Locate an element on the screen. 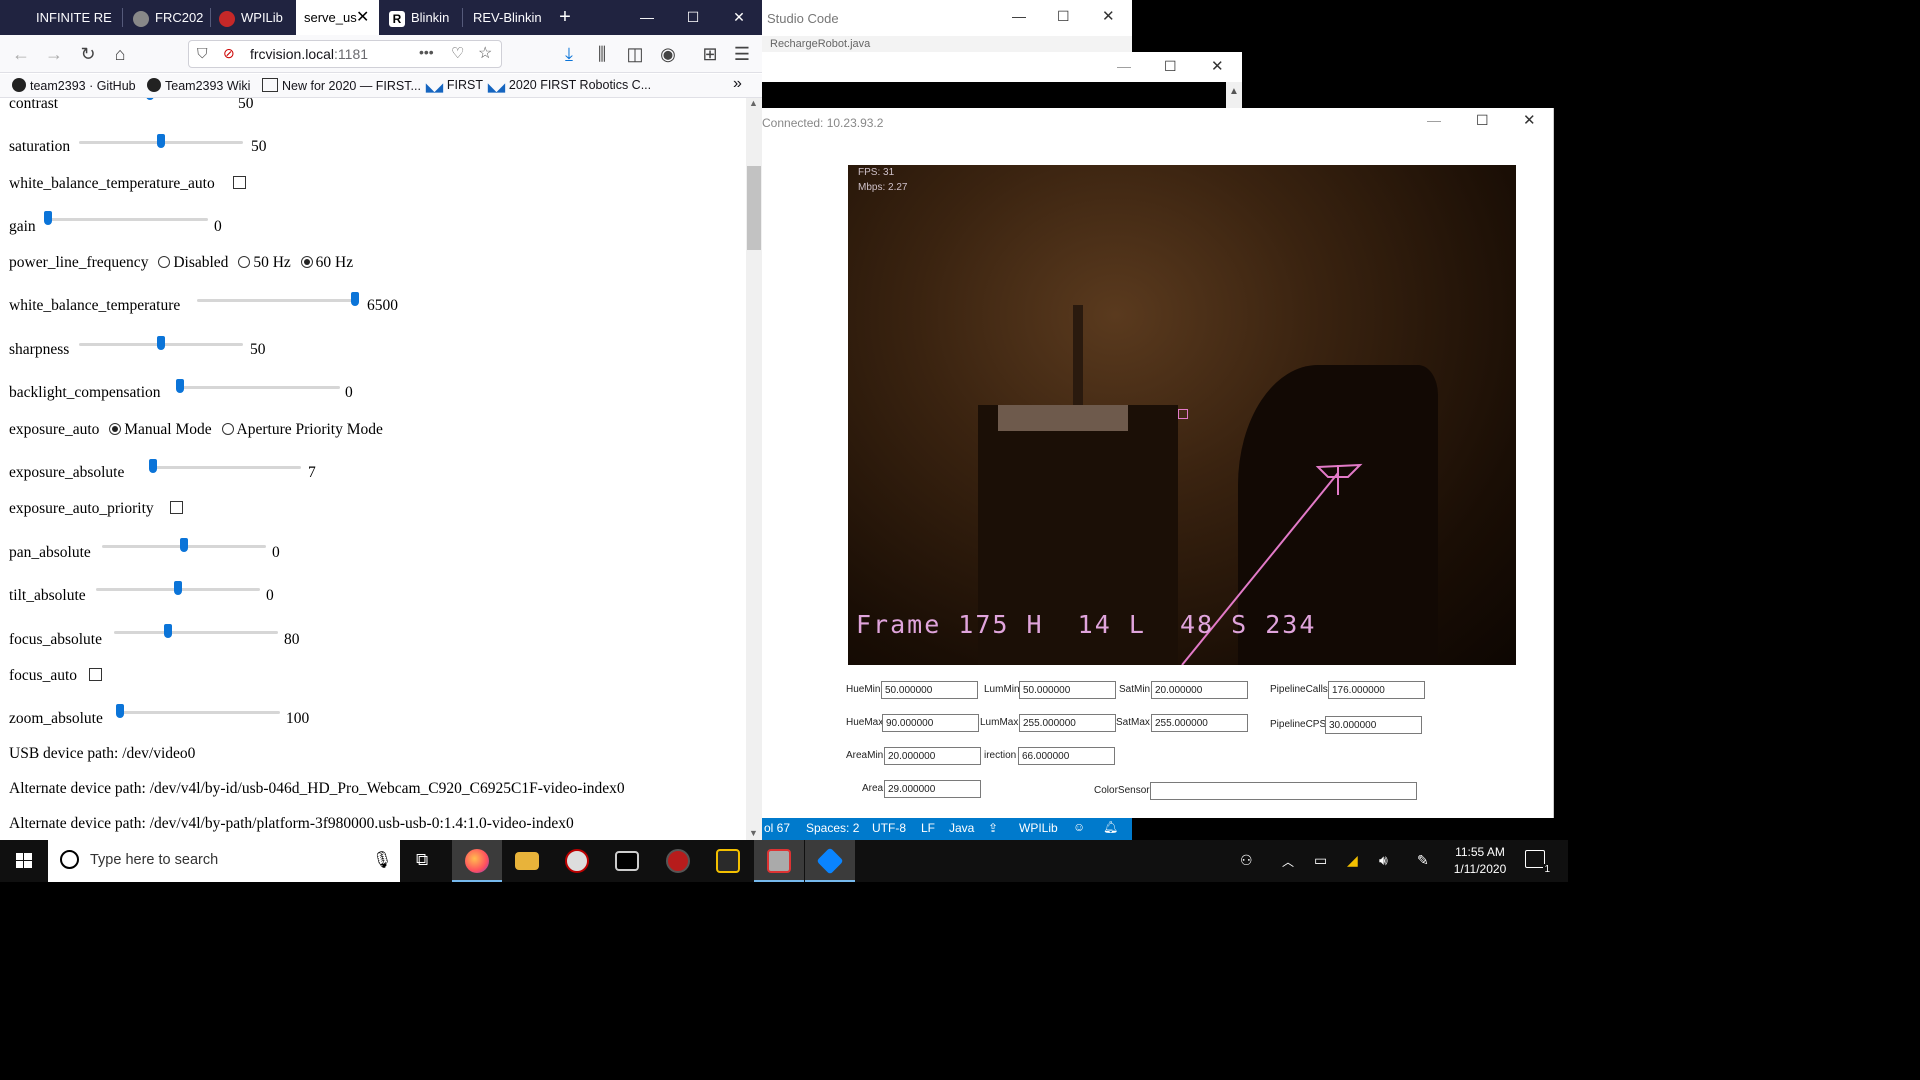 The width and height of the screenshot is (1920, 1080). notification-bell-icon: 🔔︎ is located at coordinates (1110, 827).